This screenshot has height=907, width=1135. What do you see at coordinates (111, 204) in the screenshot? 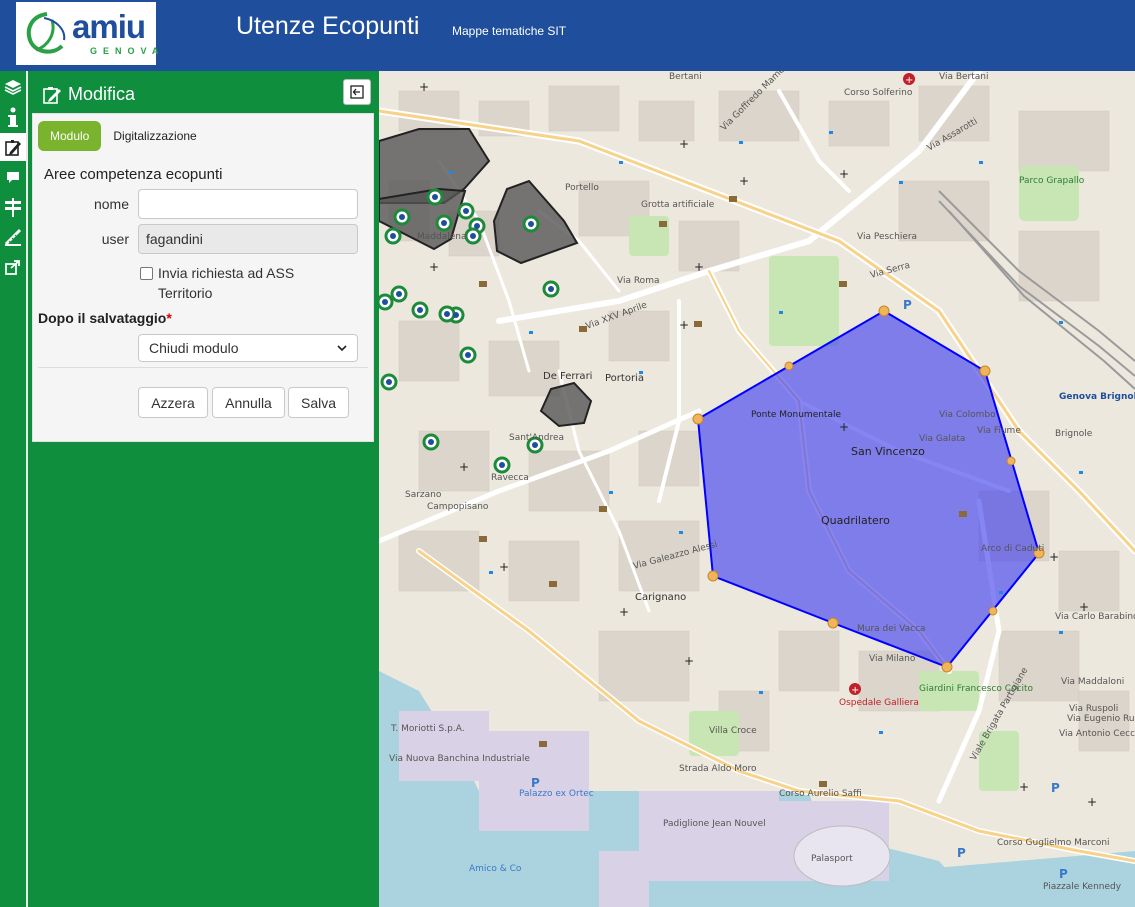
I see `nome-label: nome` at bounding box center [111, 204].